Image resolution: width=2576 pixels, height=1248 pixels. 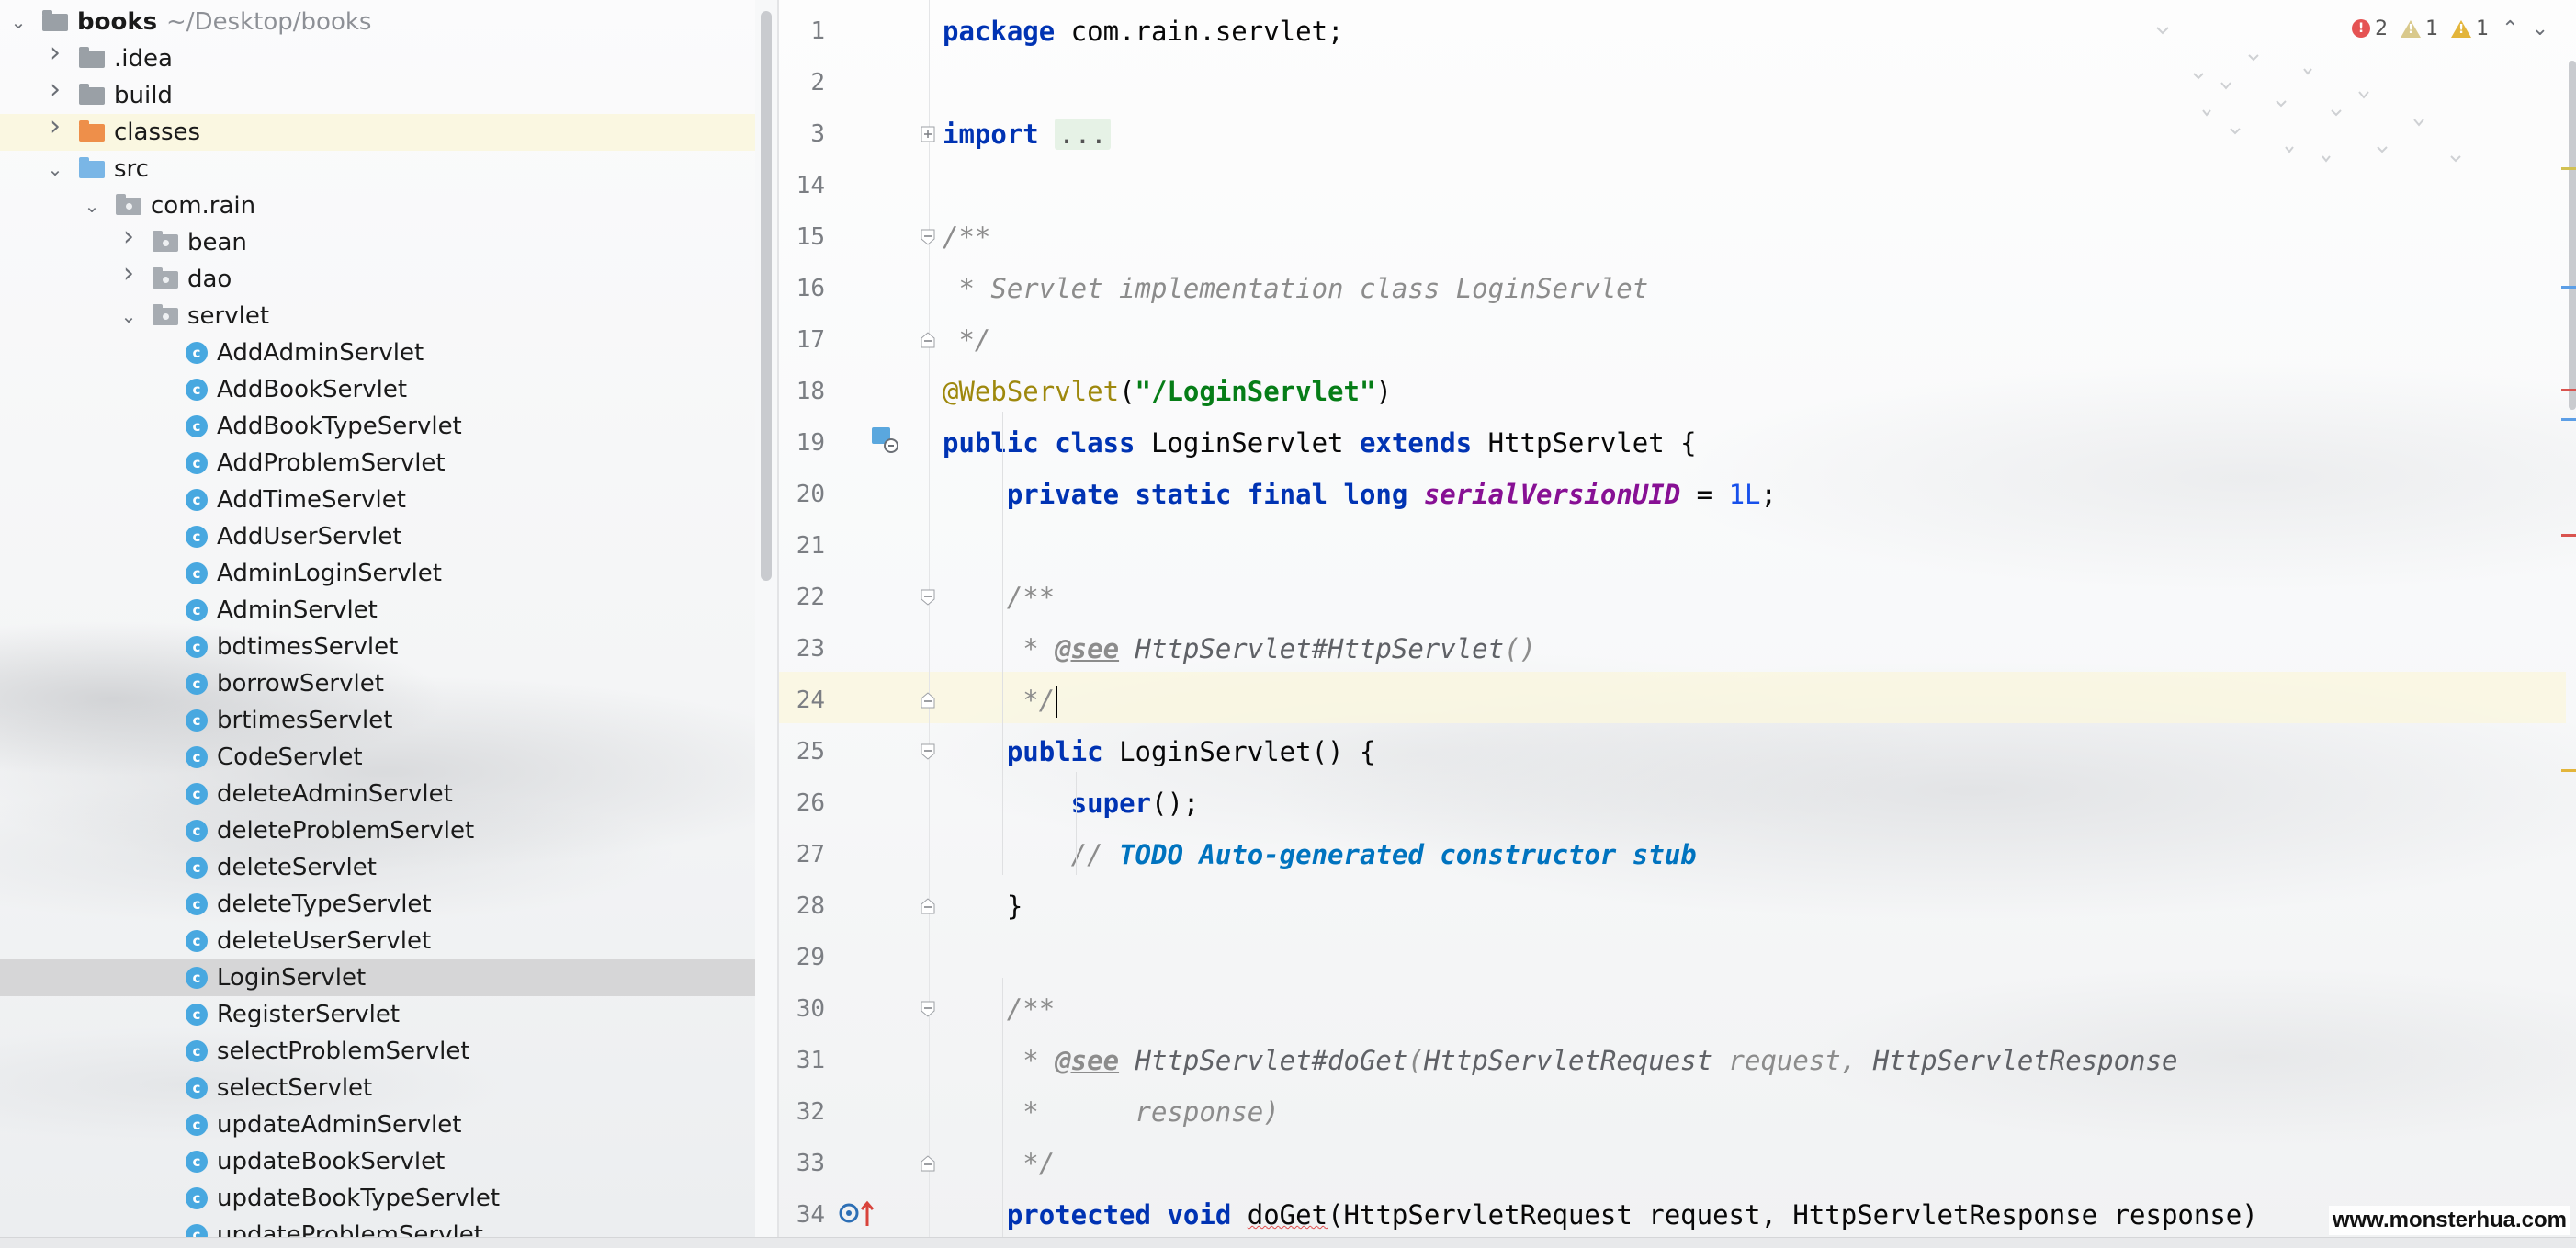 What do you see at coordinates (802, 82) in the screenshot?
I see `line-number: 2` at bounding box center [802, 82].